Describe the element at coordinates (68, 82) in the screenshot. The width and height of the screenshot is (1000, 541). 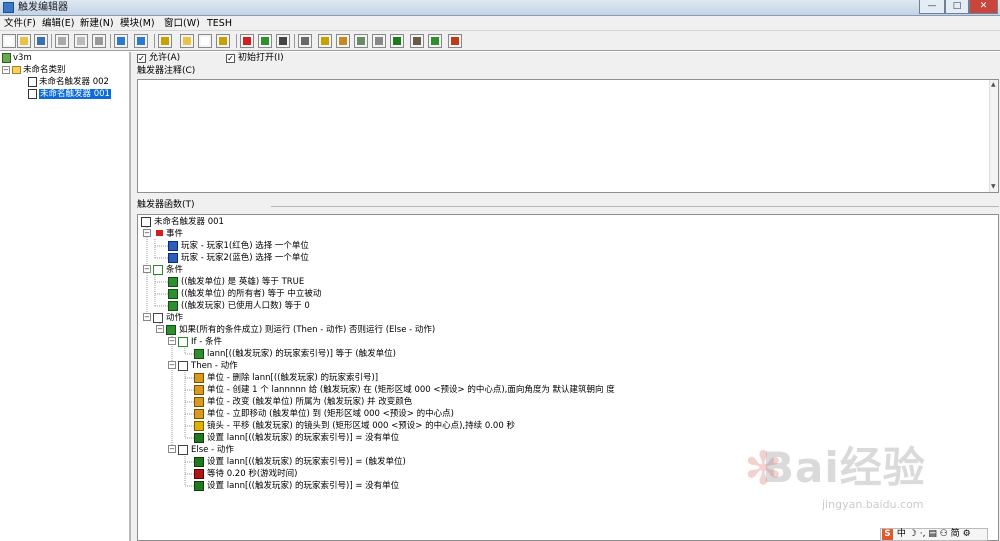
I see `tree-trigger-002: 未命名触发器 002` at that location.